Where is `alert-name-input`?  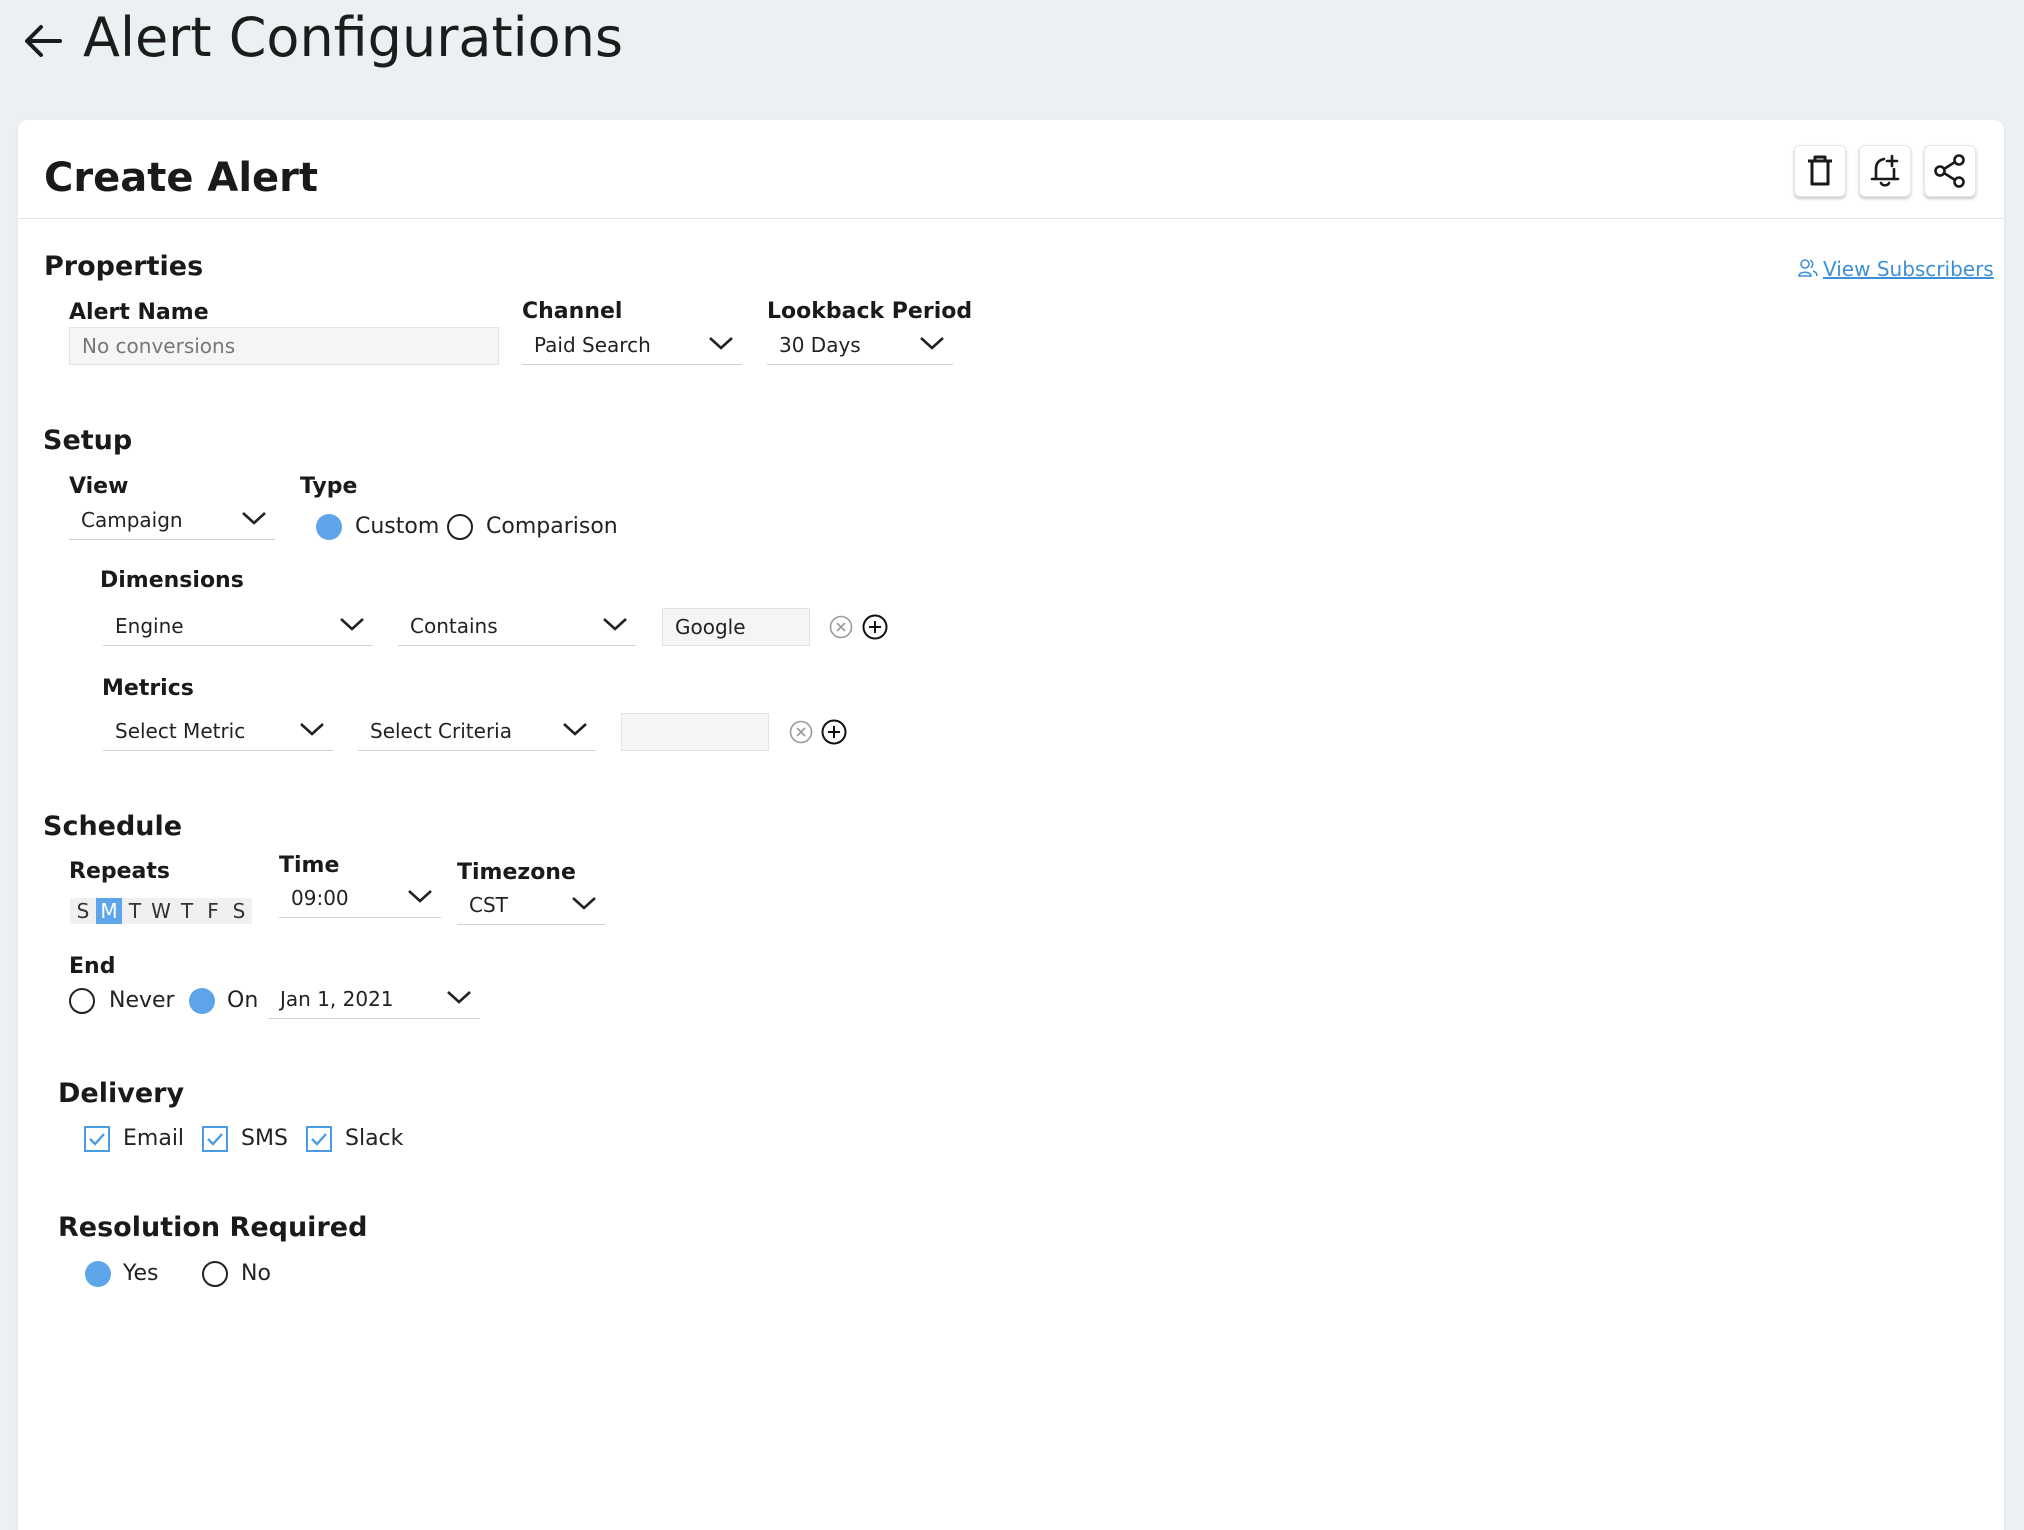 alert-name-input is located at coordinates (284, 346).